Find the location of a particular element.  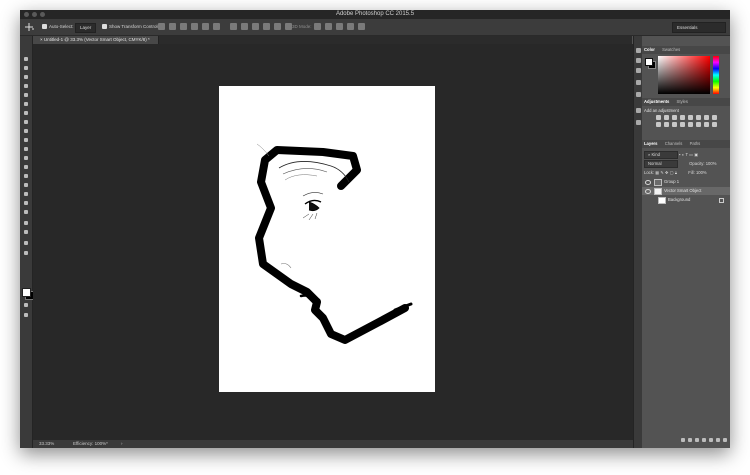

new-layer-icon is located at coordinates (718, 440).